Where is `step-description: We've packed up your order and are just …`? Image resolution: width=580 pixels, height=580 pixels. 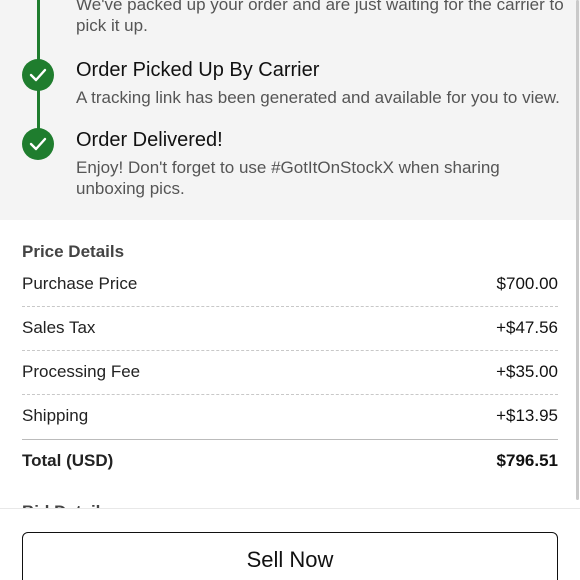
step-description: We've packed up your order and are just … is located at coordinates (320, 7).